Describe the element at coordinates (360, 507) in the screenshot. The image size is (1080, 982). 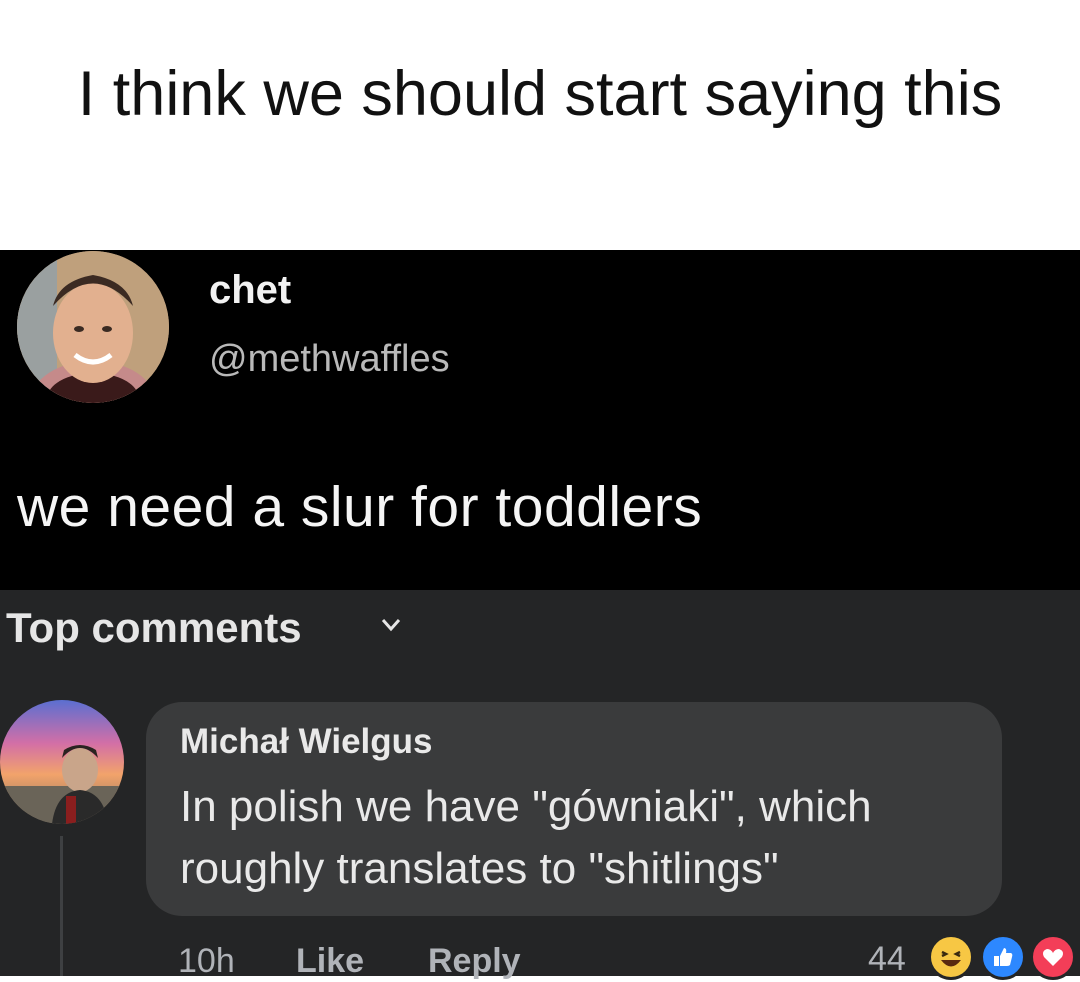
I see `tweet-body: we need a slur for toddlers` at that location.